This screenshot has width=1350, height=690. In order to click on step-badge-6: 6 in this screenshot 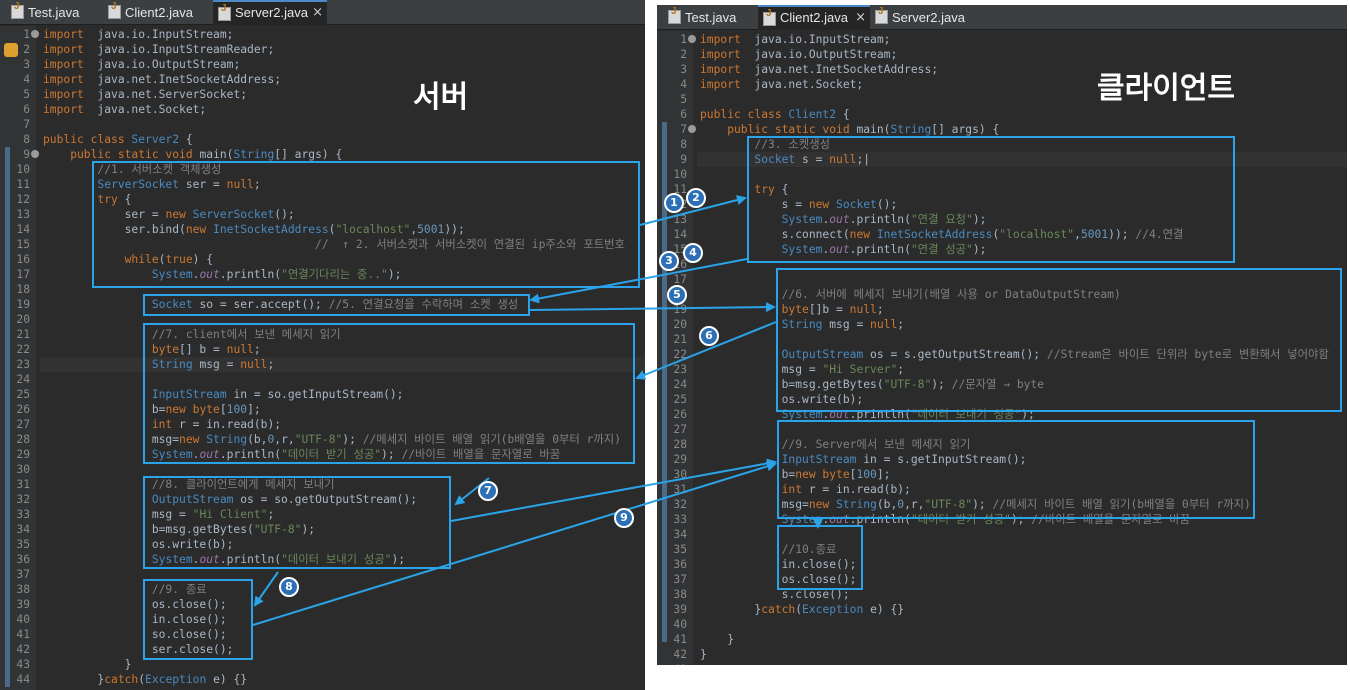, I will do `click(709, 336)`.